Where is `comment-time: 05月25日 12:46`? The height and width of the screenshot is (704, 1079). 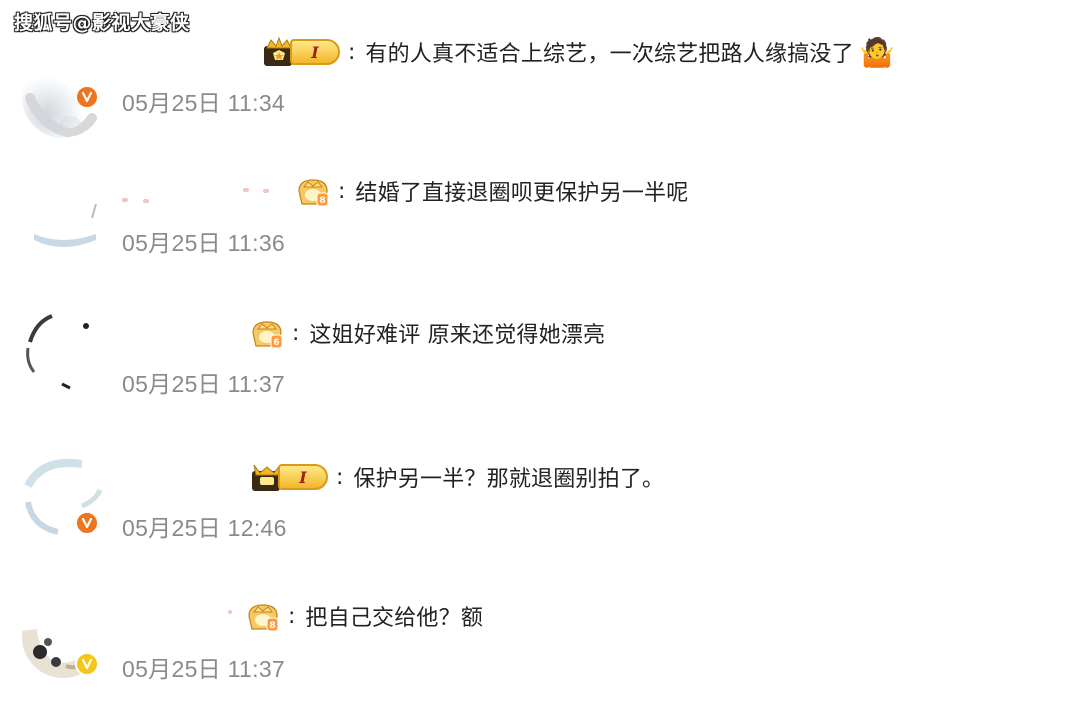 comment-time: 05月25日 12:46 is located at coordinates (204, 528).